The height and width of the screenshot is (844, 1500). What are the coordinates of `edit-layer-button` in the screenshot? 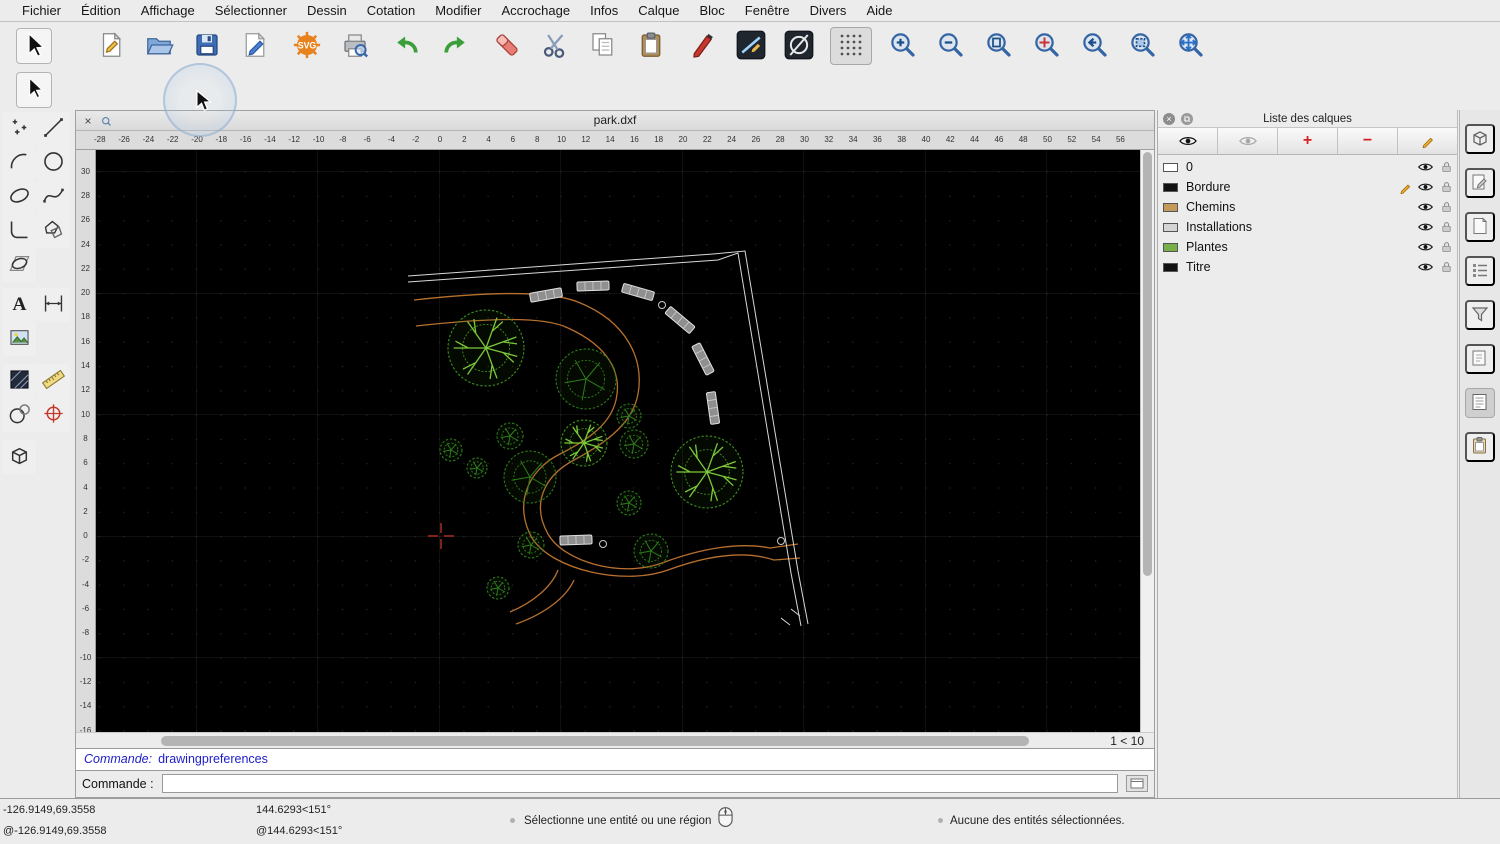 It's located at (1427, 141).